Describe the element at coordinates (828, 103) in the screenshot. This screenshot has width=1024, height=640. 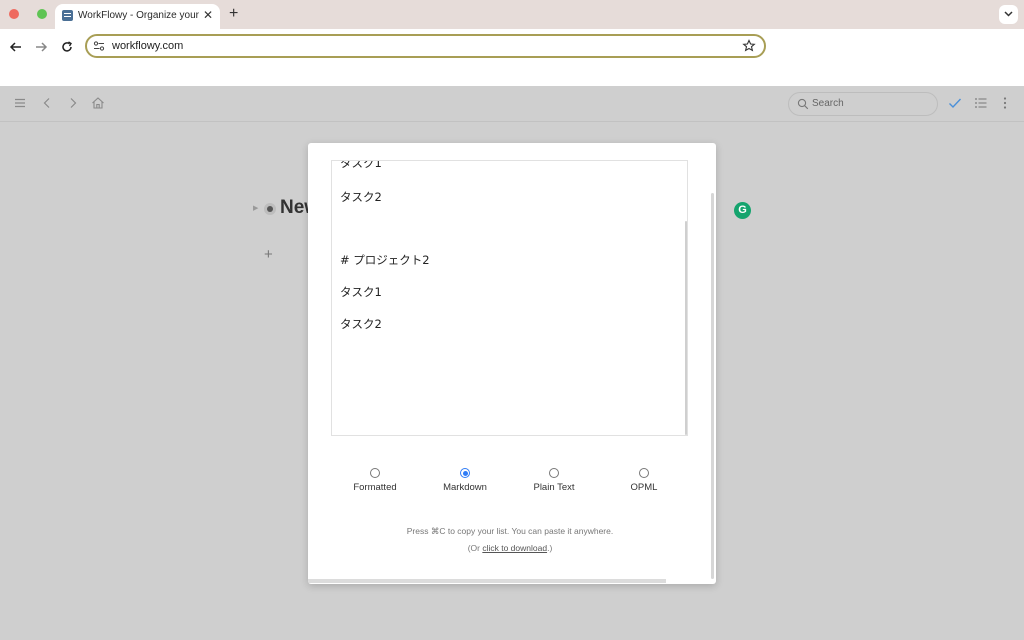
I see `search-placeholder: Search` at that location.